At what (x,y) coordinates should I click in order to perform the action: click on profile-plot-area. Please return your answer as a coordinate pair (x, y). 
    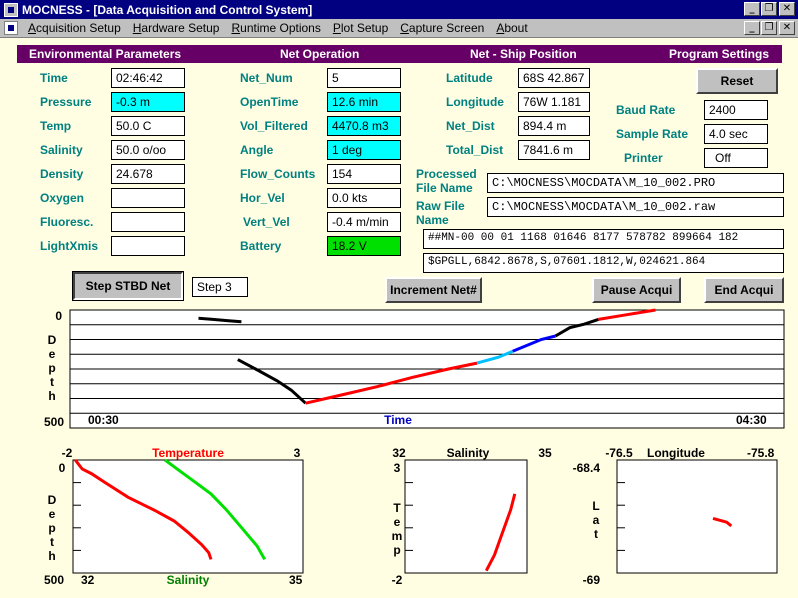
    Looking at the image, I should click on (188, 516).